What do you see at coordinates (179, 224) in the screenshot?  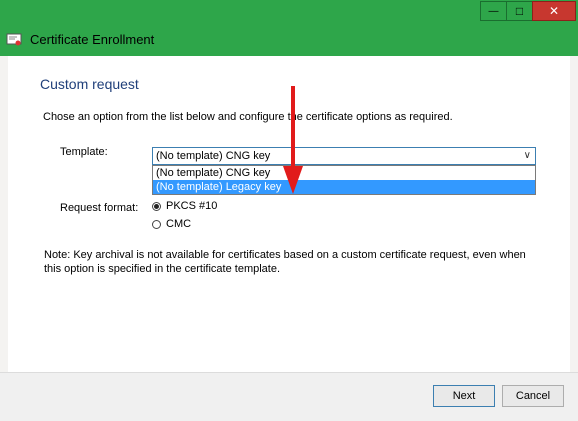 I see `cmc-label: CMC` at bounding box center [179, 224].